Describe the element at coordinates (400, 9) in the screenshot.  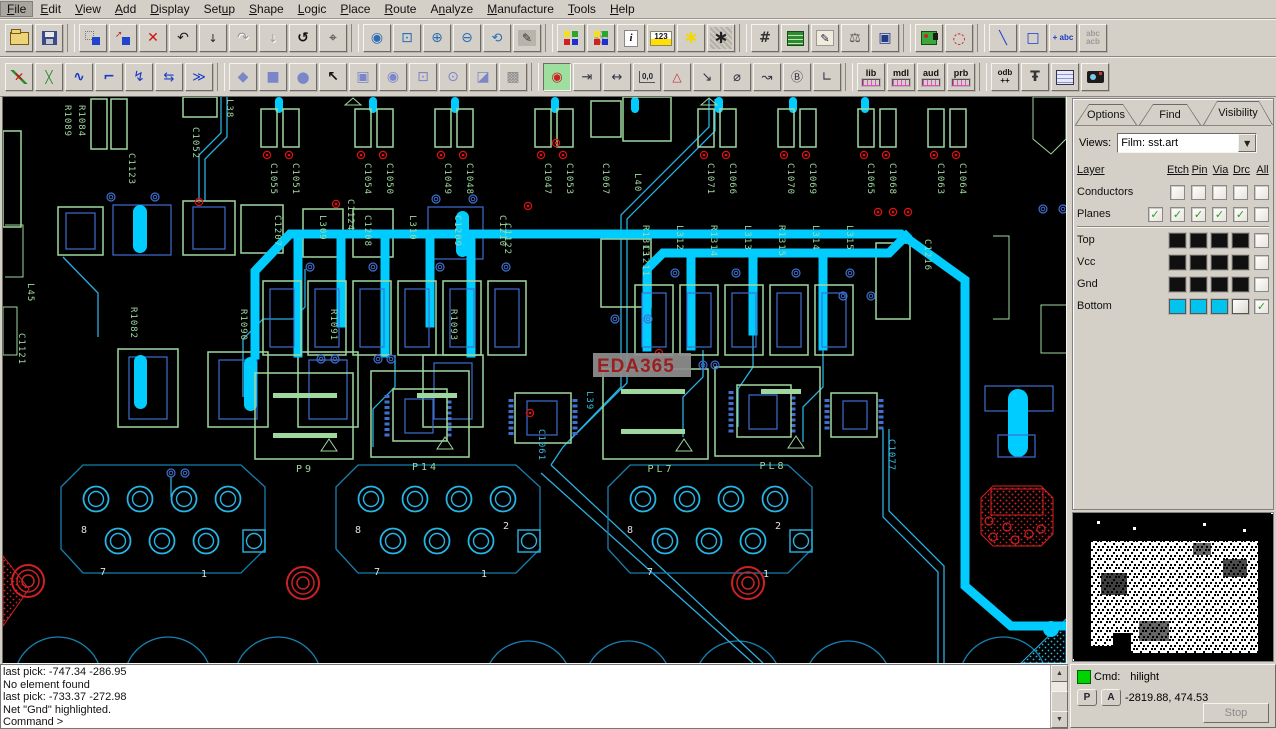
I see `menu-route: Route` at that location.